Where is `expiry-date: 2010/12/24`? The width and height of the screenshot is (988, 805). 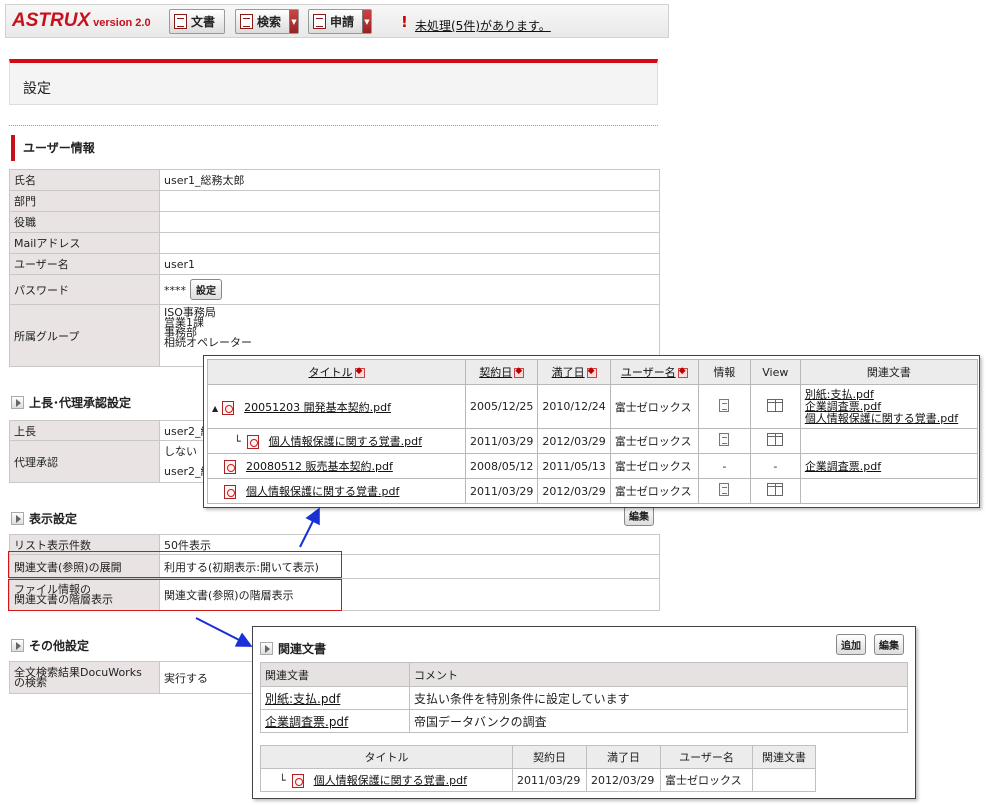 expiry-date: 2010/12/24 is located at coordinates (574, 406).